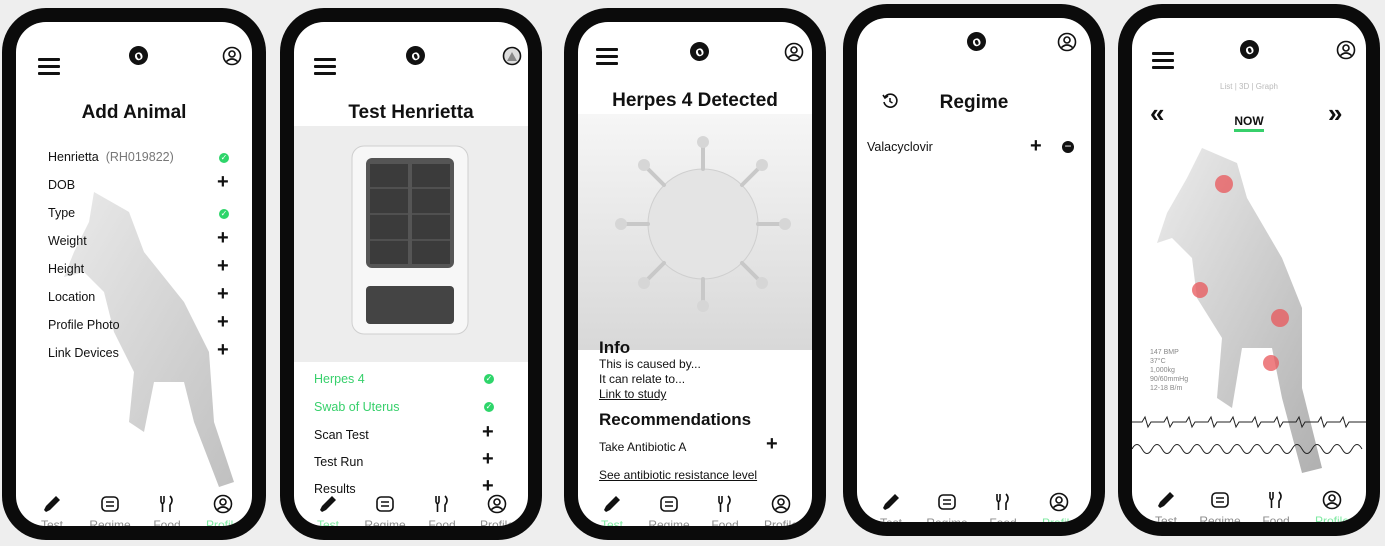  I want to click on avatar-icon, so click(512, 56).